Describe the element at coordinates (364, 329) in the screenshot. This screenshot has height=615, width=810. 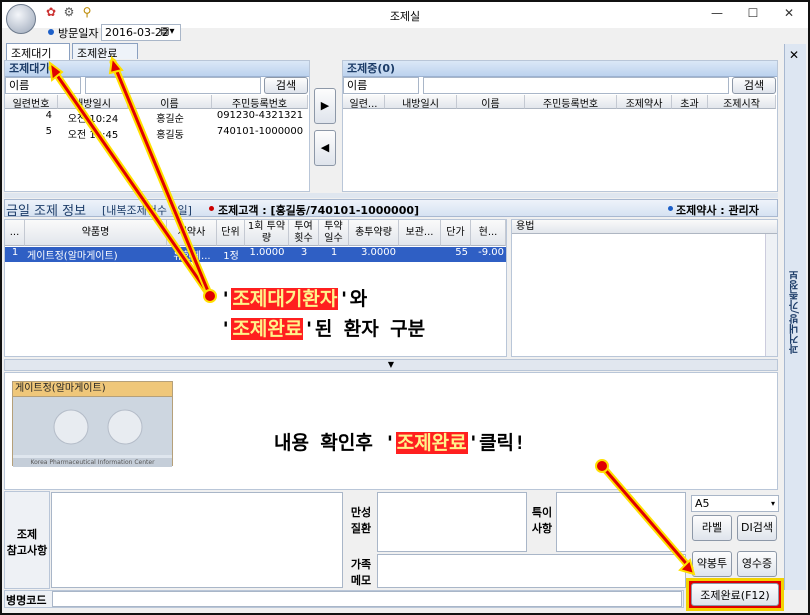
I see `annotation-text: '된 환자 구분` at that location.